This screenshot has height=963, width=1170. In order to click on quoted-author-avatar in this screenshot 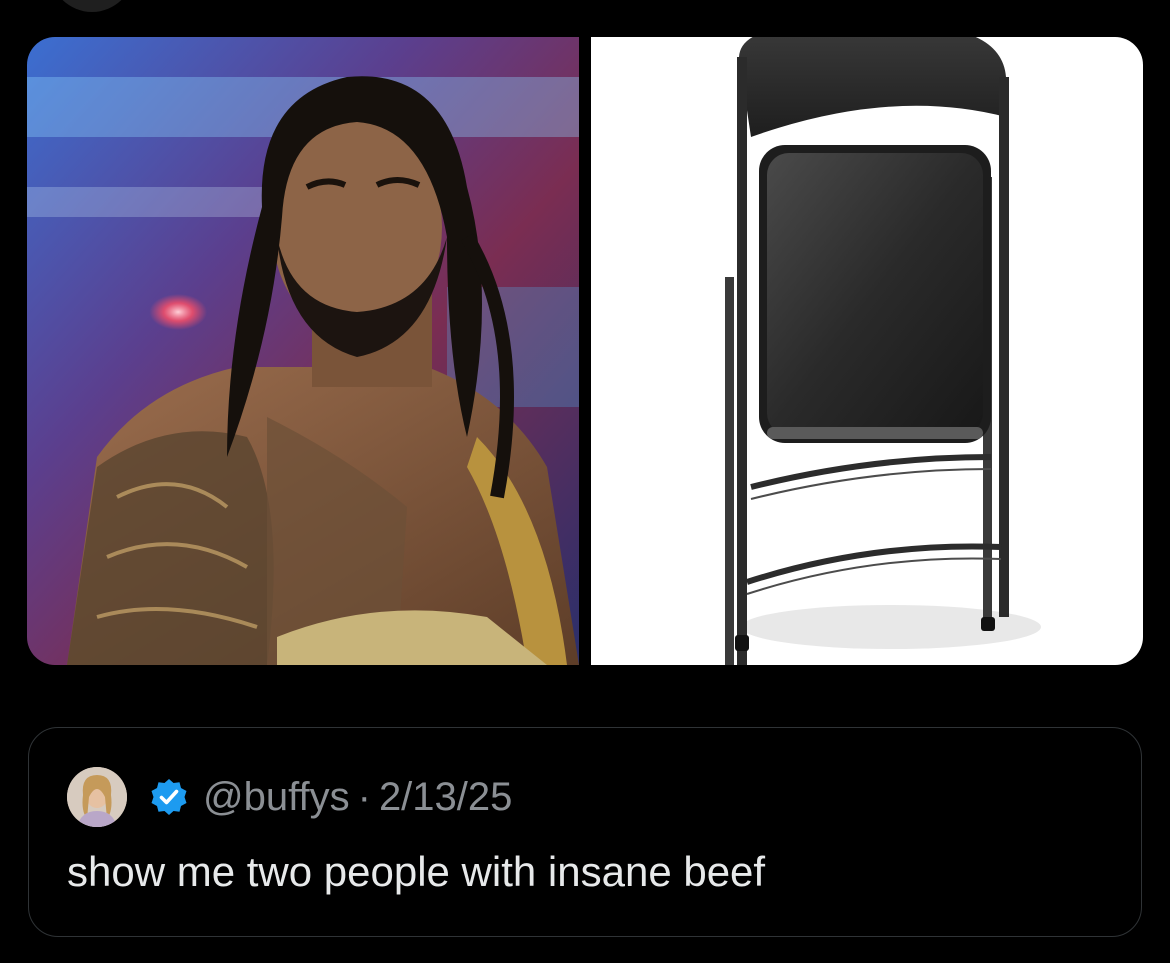, I will do `click(97, 797)`.